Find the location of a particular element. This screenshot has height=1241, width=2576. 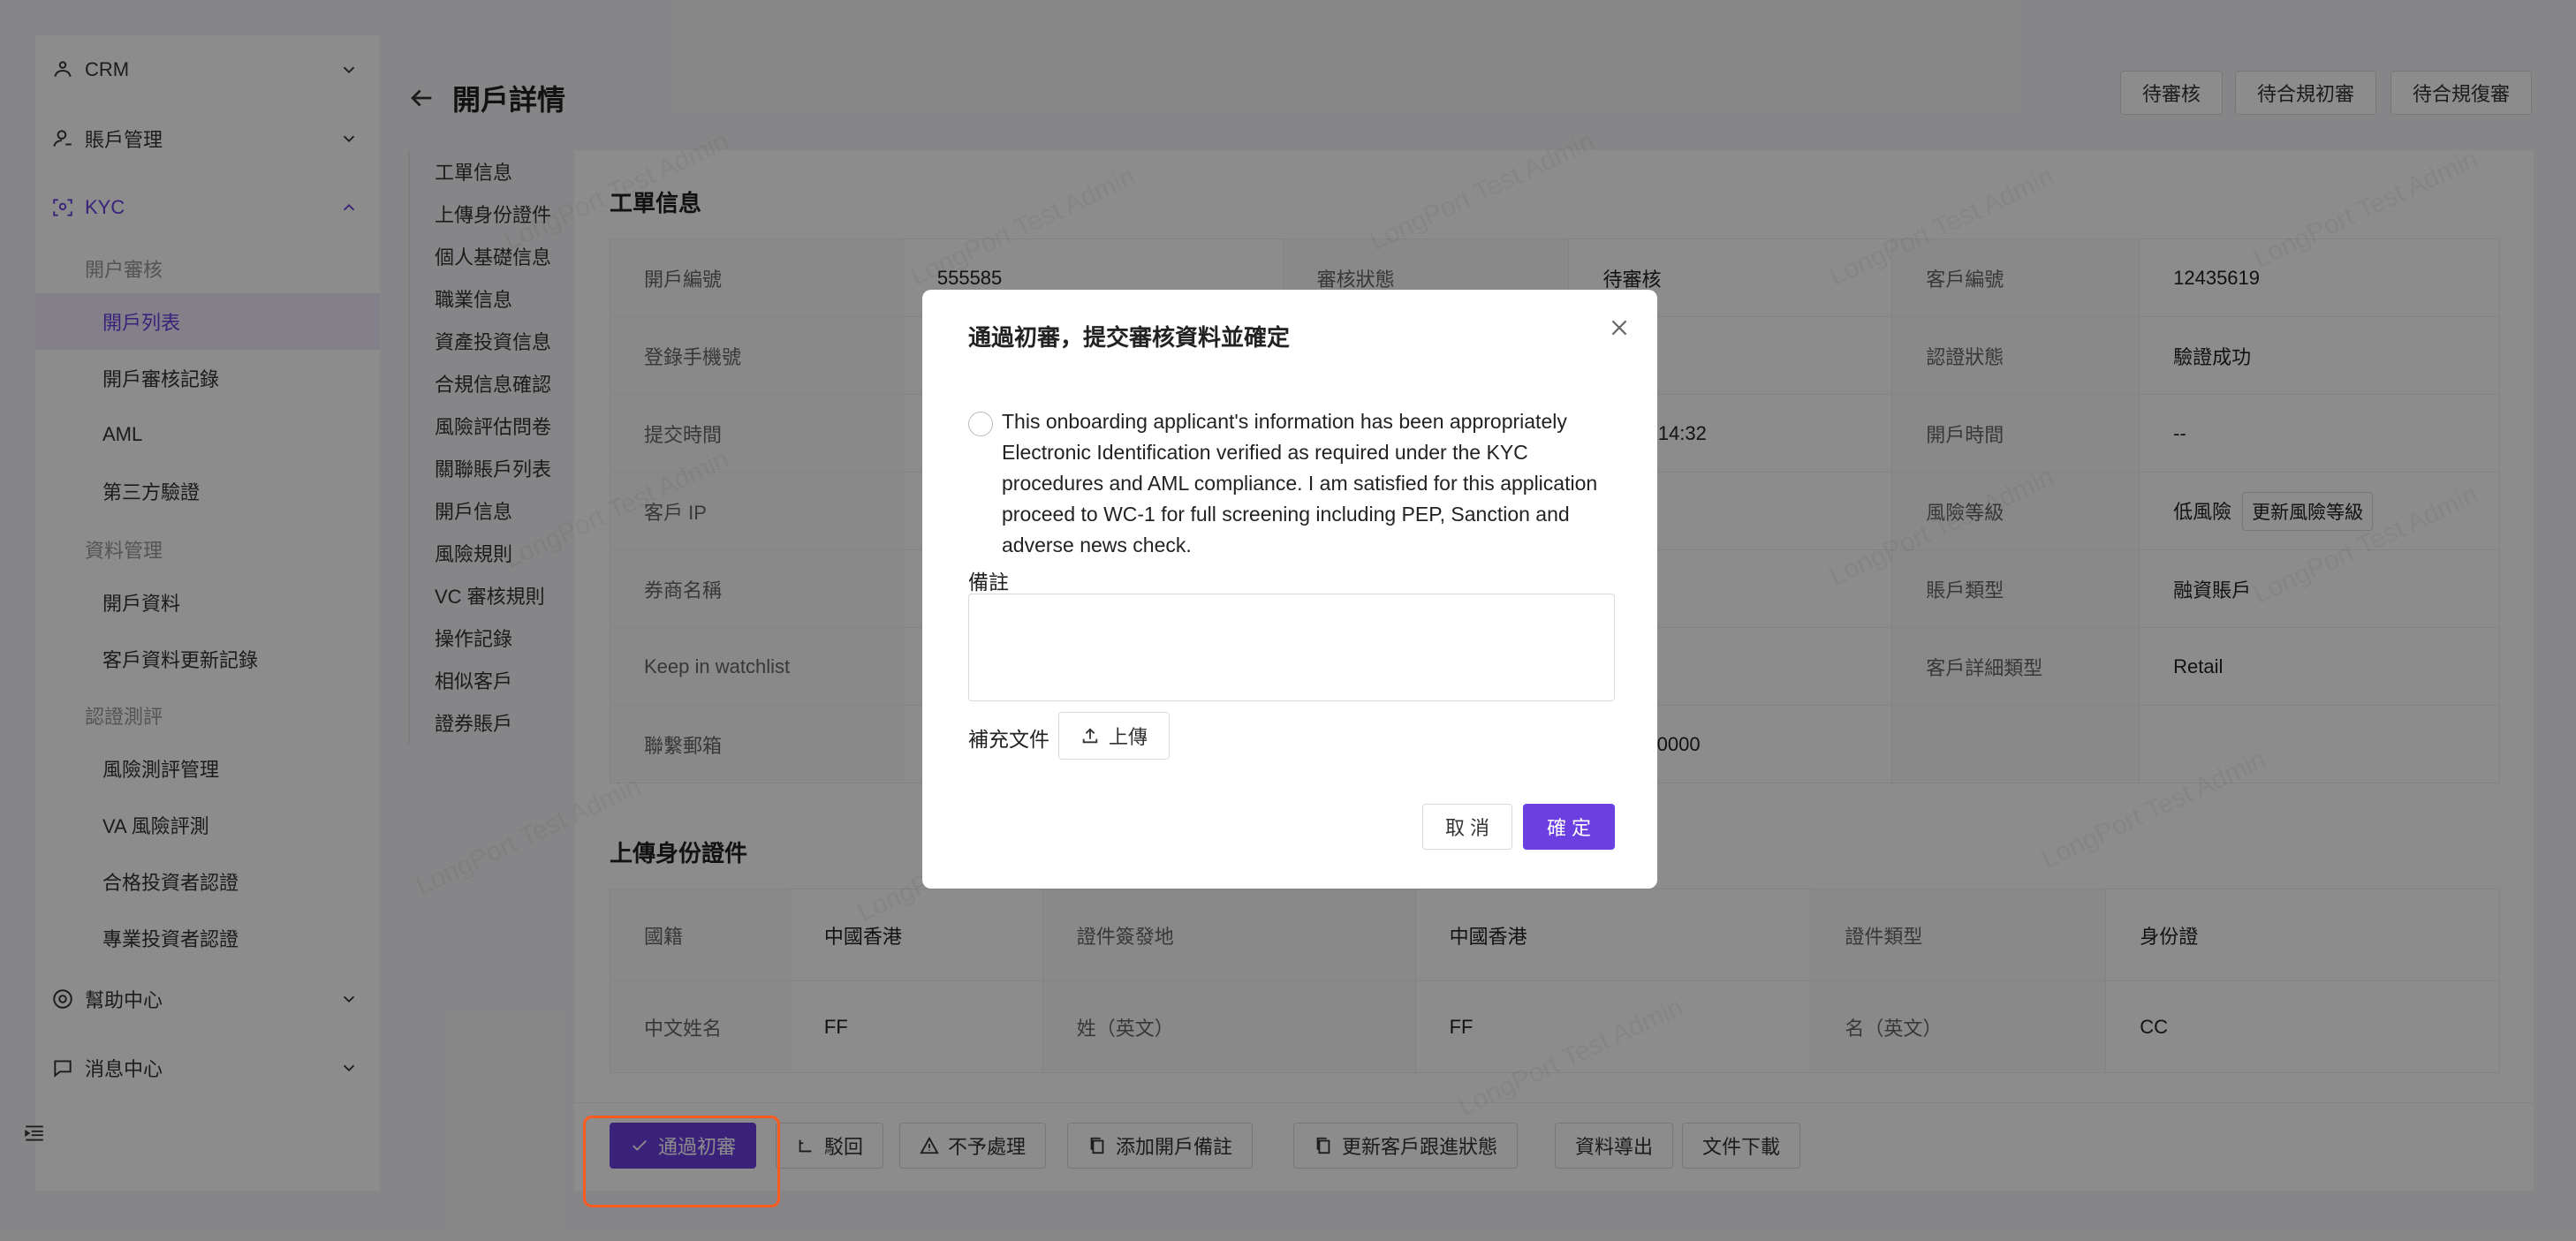

remark-textarea is located at coordinates (1292, 647).